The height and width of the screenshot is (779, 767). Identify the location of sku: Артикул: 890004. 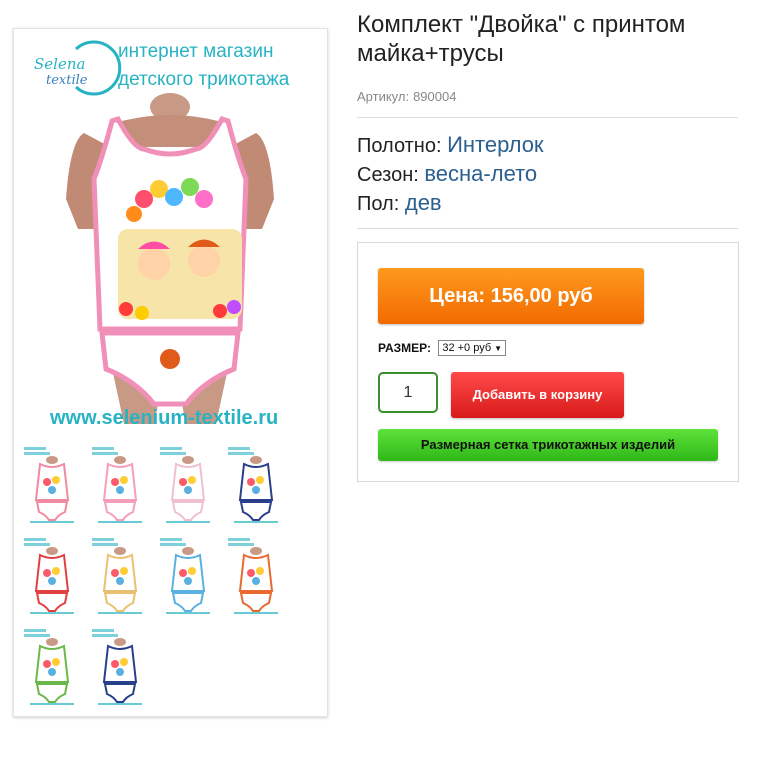
(406, 96).